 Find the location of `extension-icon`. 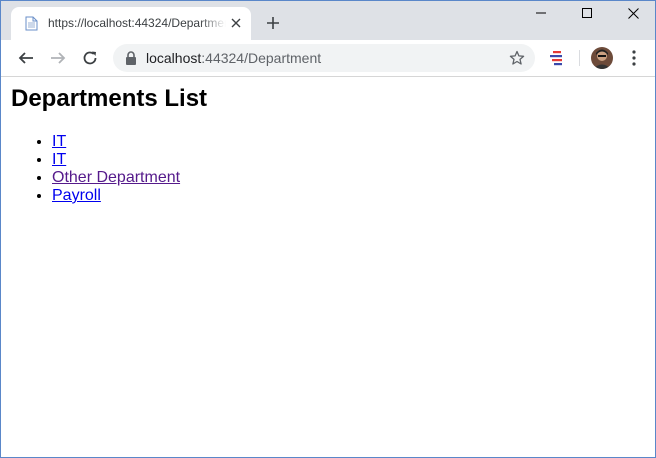

extension-icon is located at coordinates (557, 58).